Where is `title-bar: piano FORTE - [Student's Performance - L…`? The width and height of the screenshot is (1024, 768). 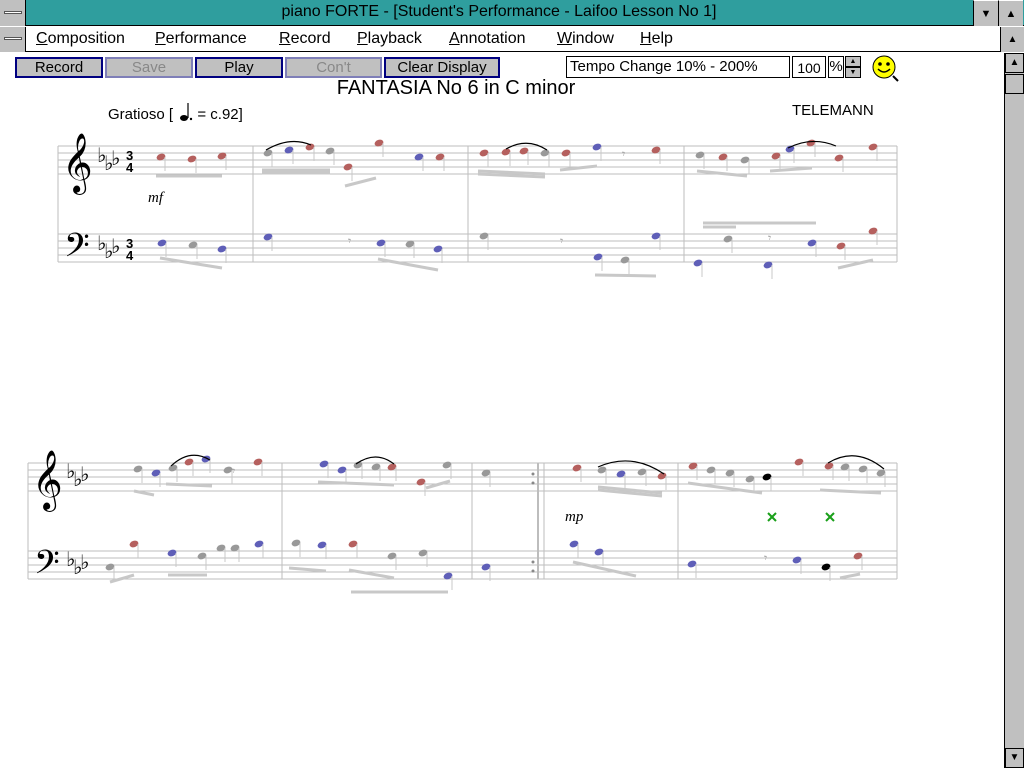 title-bar: piano FORTE - [Student's Performance - L… is located at coordinates (512, 13).